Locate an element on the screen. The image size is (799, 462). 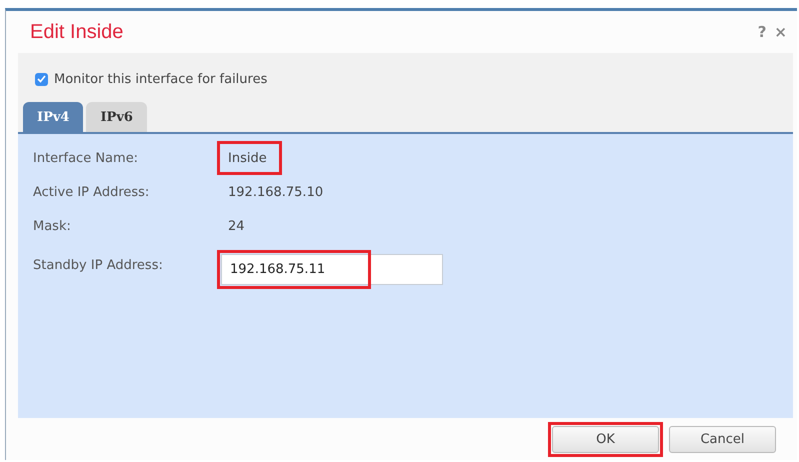
dialog-title: Edit Inside is located at coordinates (77, 32).